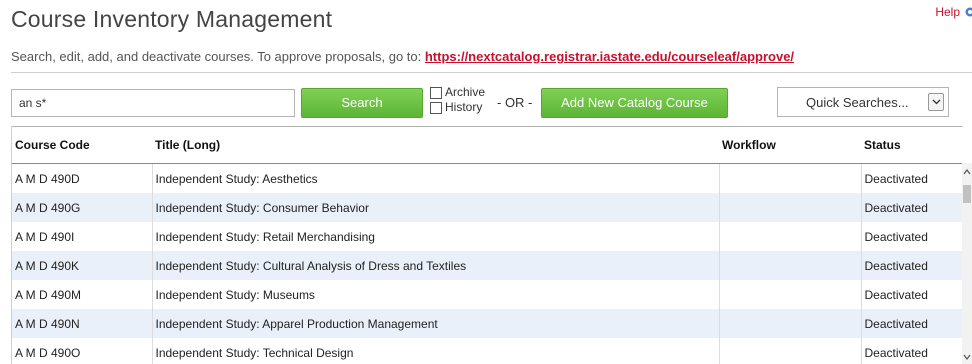 The image size is (972, 364). I want to click on scrollbar-thumb, so click(967, 194).